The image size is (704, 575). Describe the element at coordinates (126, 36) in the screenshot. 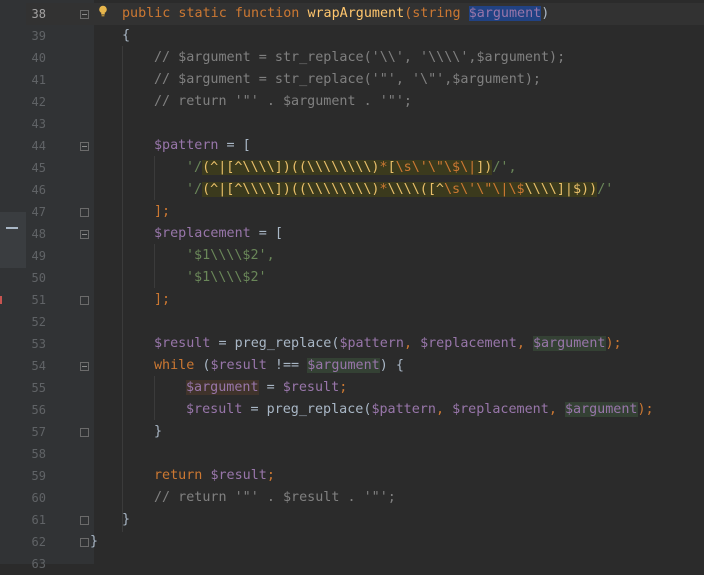

I see `code-line-39: {` at that location.